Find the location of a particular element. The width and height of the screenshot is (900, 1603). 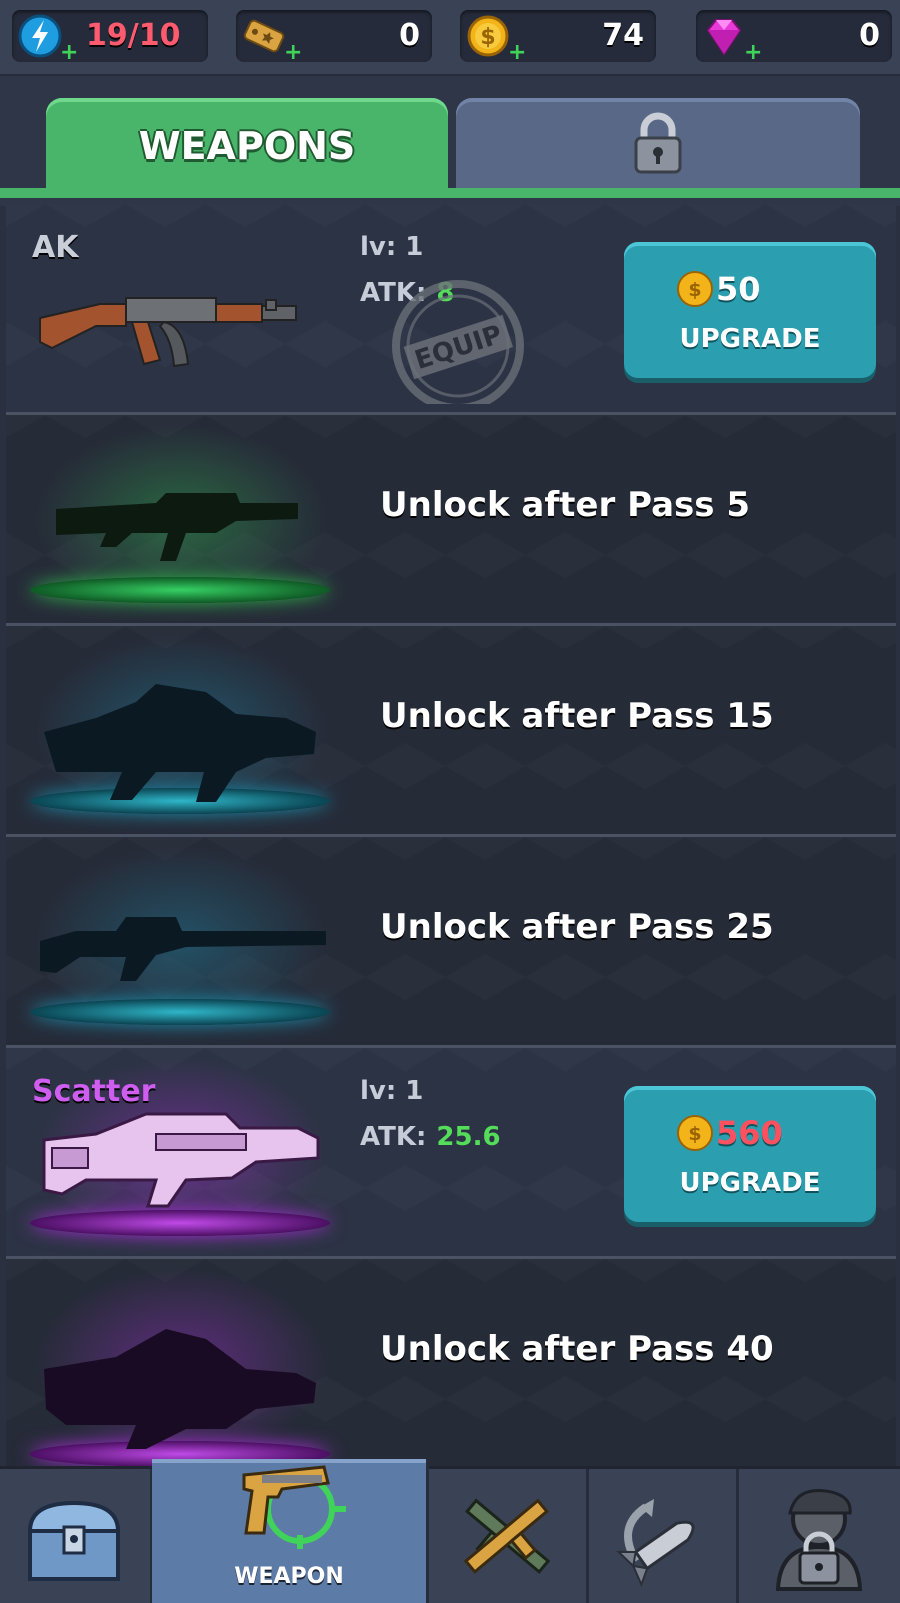

tab-weapons: WEAPONS is located at coordinates (247, 144).